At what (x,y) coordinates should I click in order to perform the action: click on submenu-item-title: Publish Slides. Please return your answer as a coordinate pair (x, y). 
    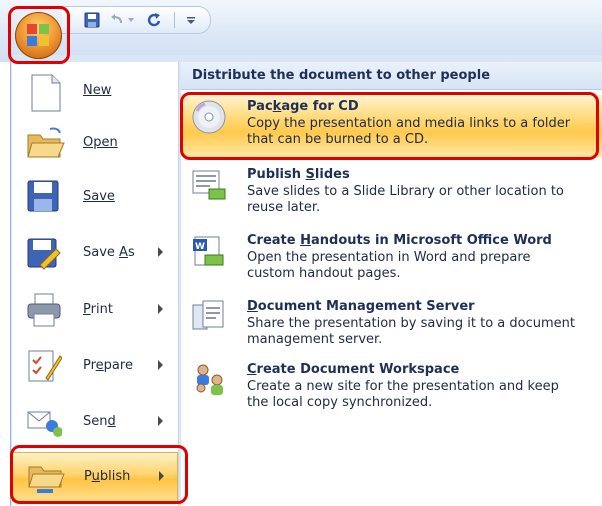
    Looking at the image, I should click on (298, 174).